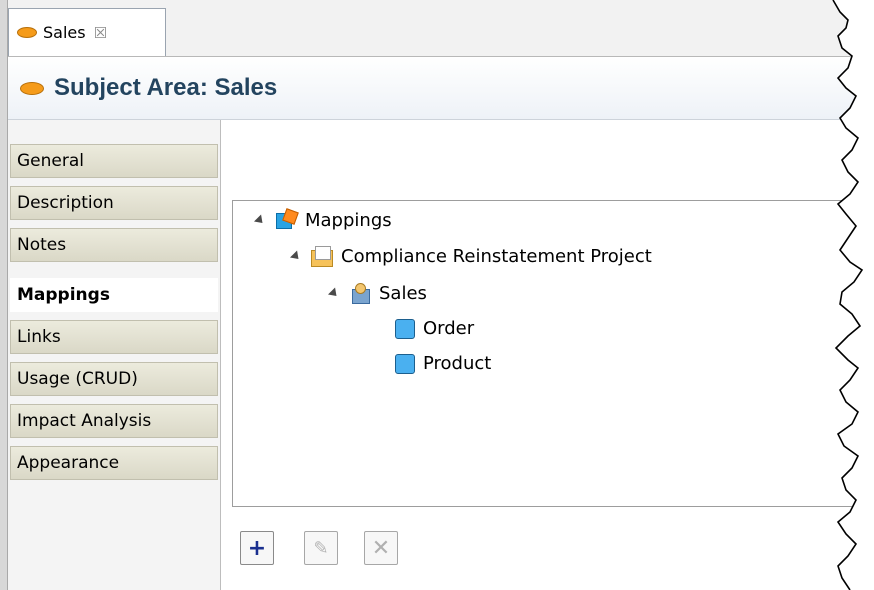 This screenshot has width=874, height=590. What do you see at coordinates (63, 295) in the screenshot?
I see `sidebar-item-label: Mappings` at bounding box center [63, 295].